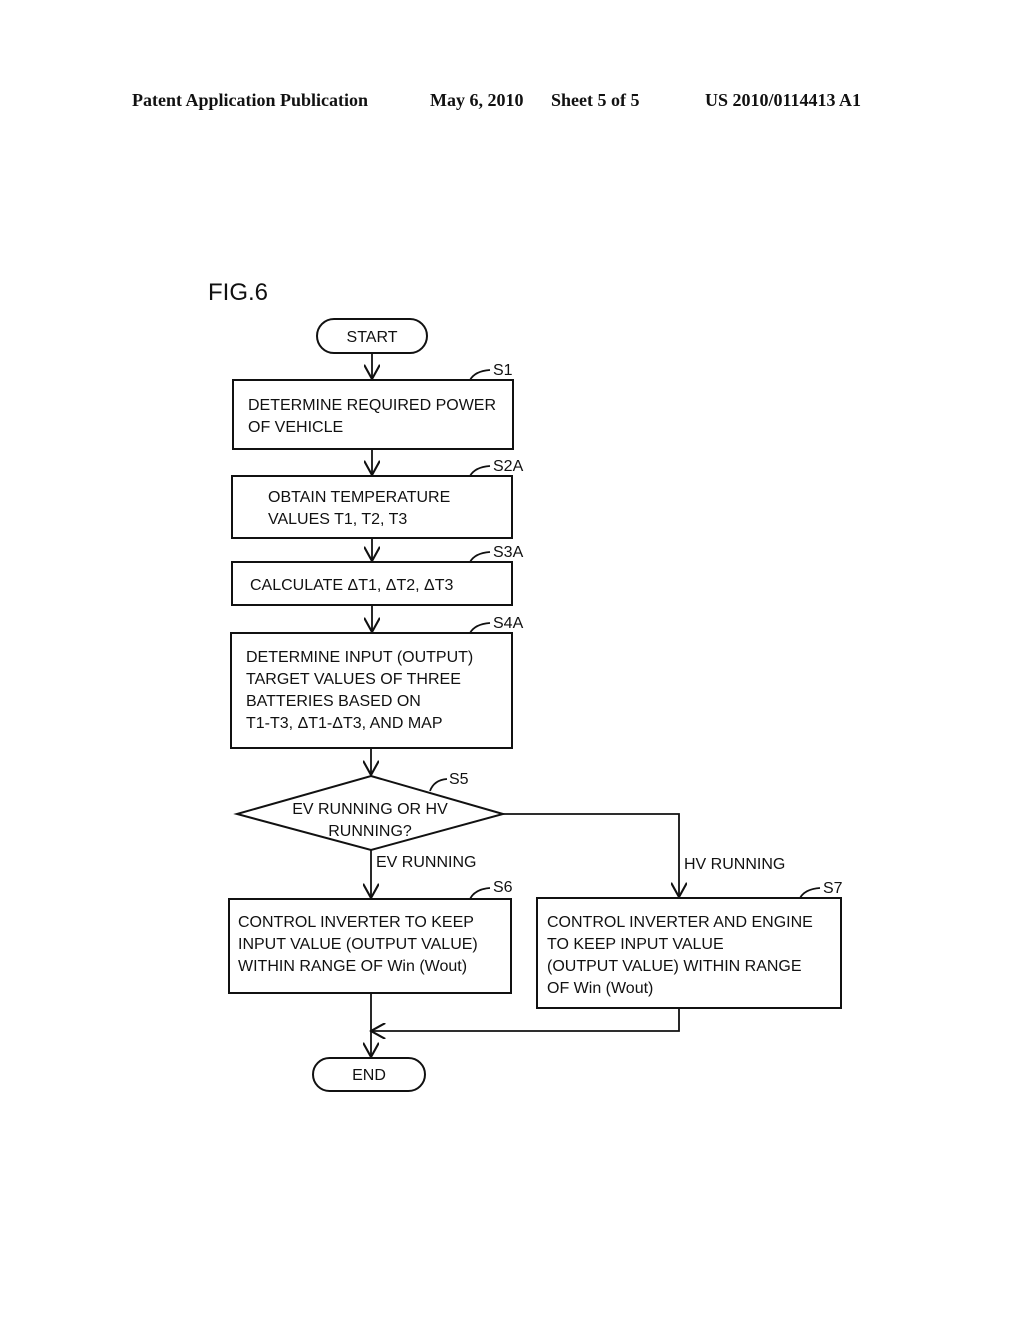  What do you see at coordinates (351, 585) in the screenshot?
I see `step-s3a-line: CALCULATE ΔT1, ΔT2, ΔT3` at bounding box center [351, 585].